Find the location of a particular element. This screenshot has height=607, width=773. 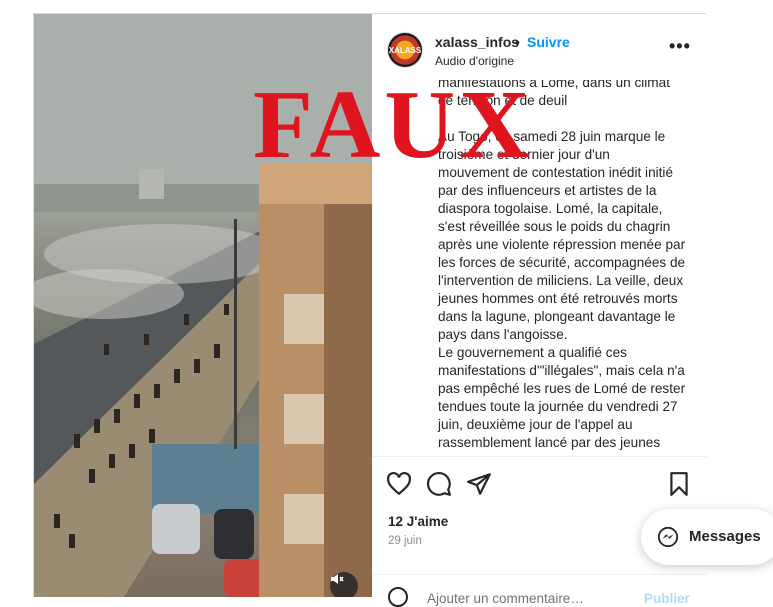

fake-stamp-overlay: FAUX is located at coordinates (393, 125).